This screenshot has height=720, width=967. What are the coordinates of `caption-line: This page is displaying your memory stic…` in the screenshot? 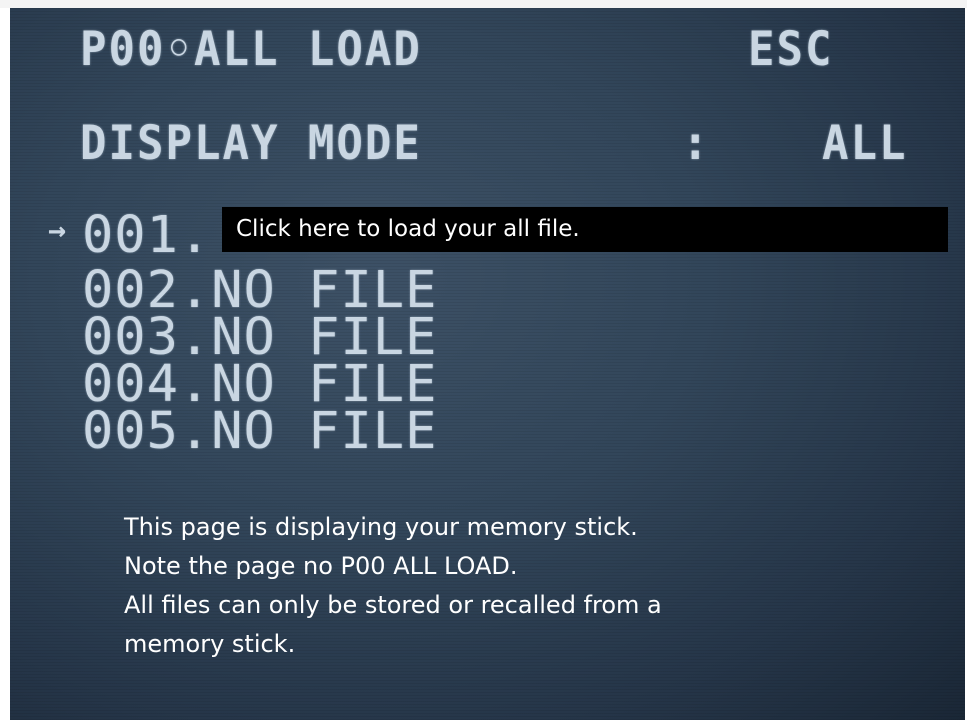 It's located at (381, 527).